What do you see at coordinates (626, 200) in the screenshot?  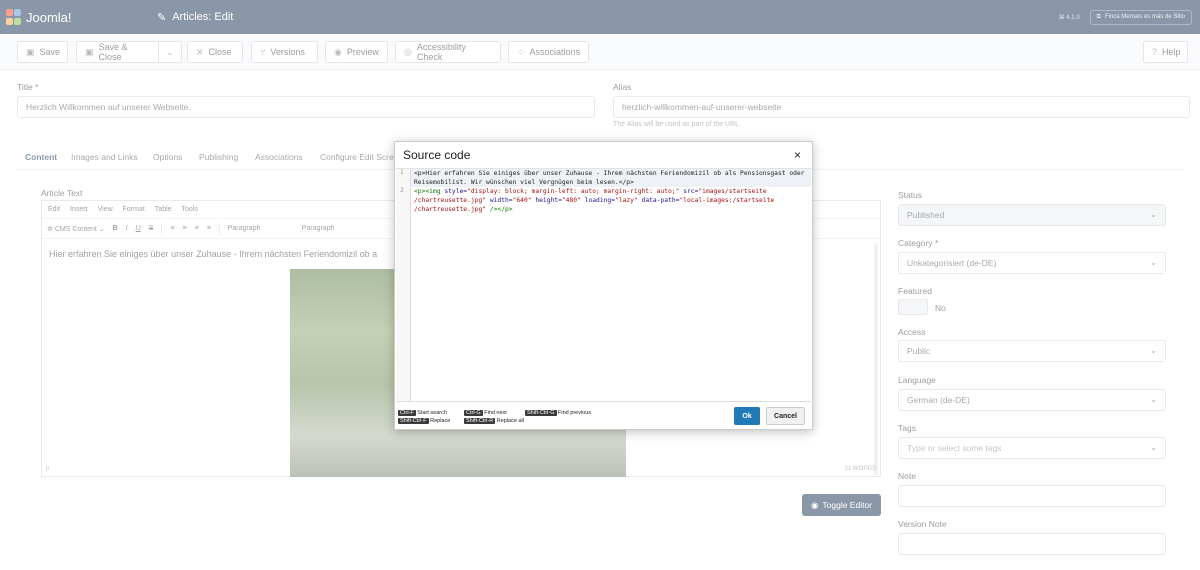 I see `code-token: "lazy"` at bounding box center [626, 200].